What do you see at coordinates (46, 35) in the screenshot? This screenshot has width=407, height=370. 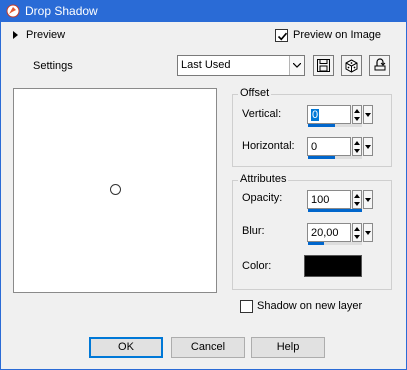 I see `preview-label: Preview` at bounding box center [46, 35].